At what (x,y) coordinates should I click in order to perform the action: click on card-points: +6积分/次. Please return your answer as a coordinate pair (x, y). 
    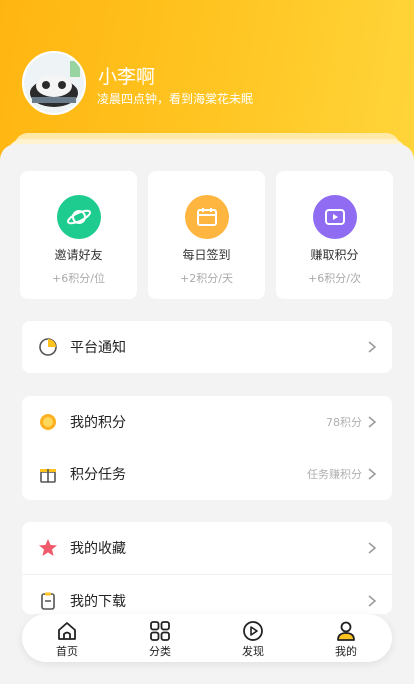
    Looking at the image, I should click on (334, 278).